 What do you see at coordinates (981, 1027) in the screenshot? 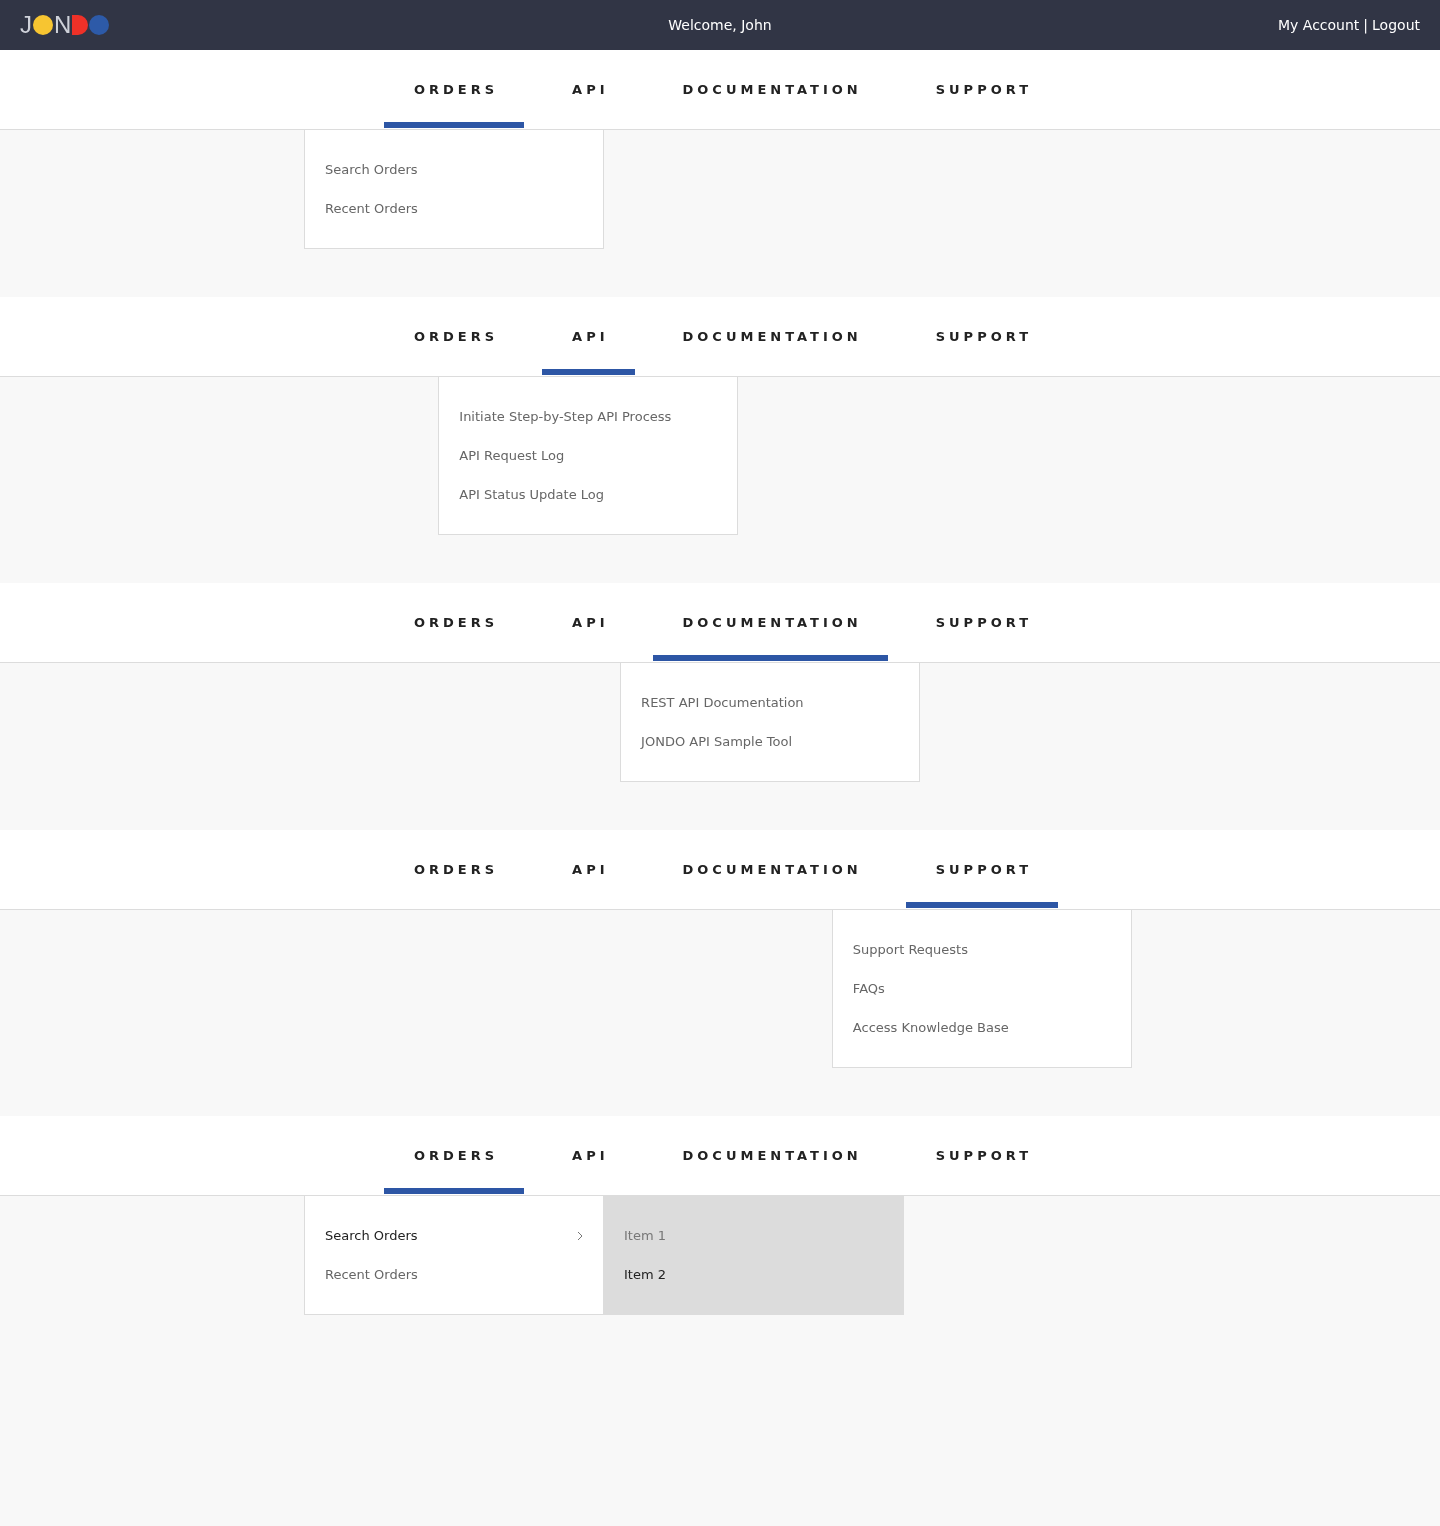
I see `menu-item: Access Knowledge Base` at bounding box center [981, 1027].